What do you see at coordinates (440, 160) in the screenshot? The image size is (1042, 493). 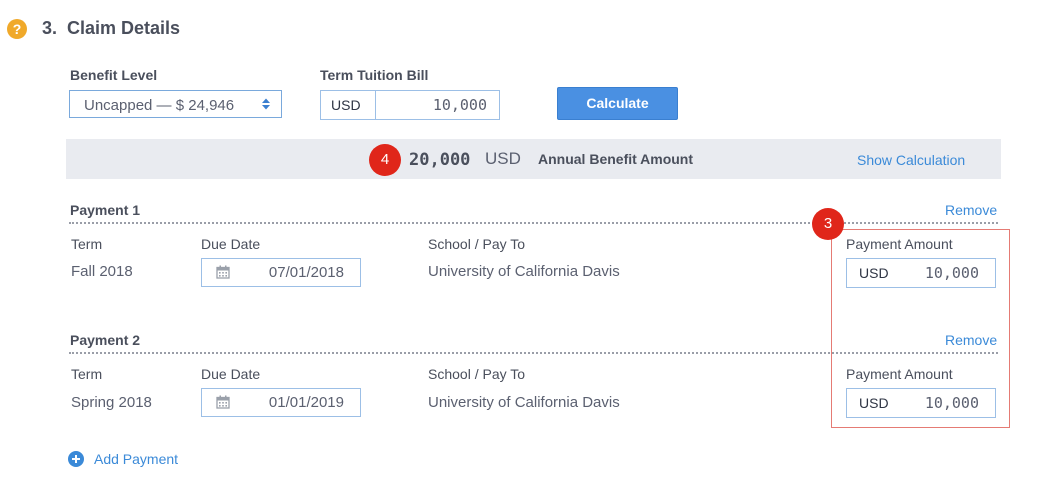 I see `annual-amount: 20,000` at bounding box center [440, 160].